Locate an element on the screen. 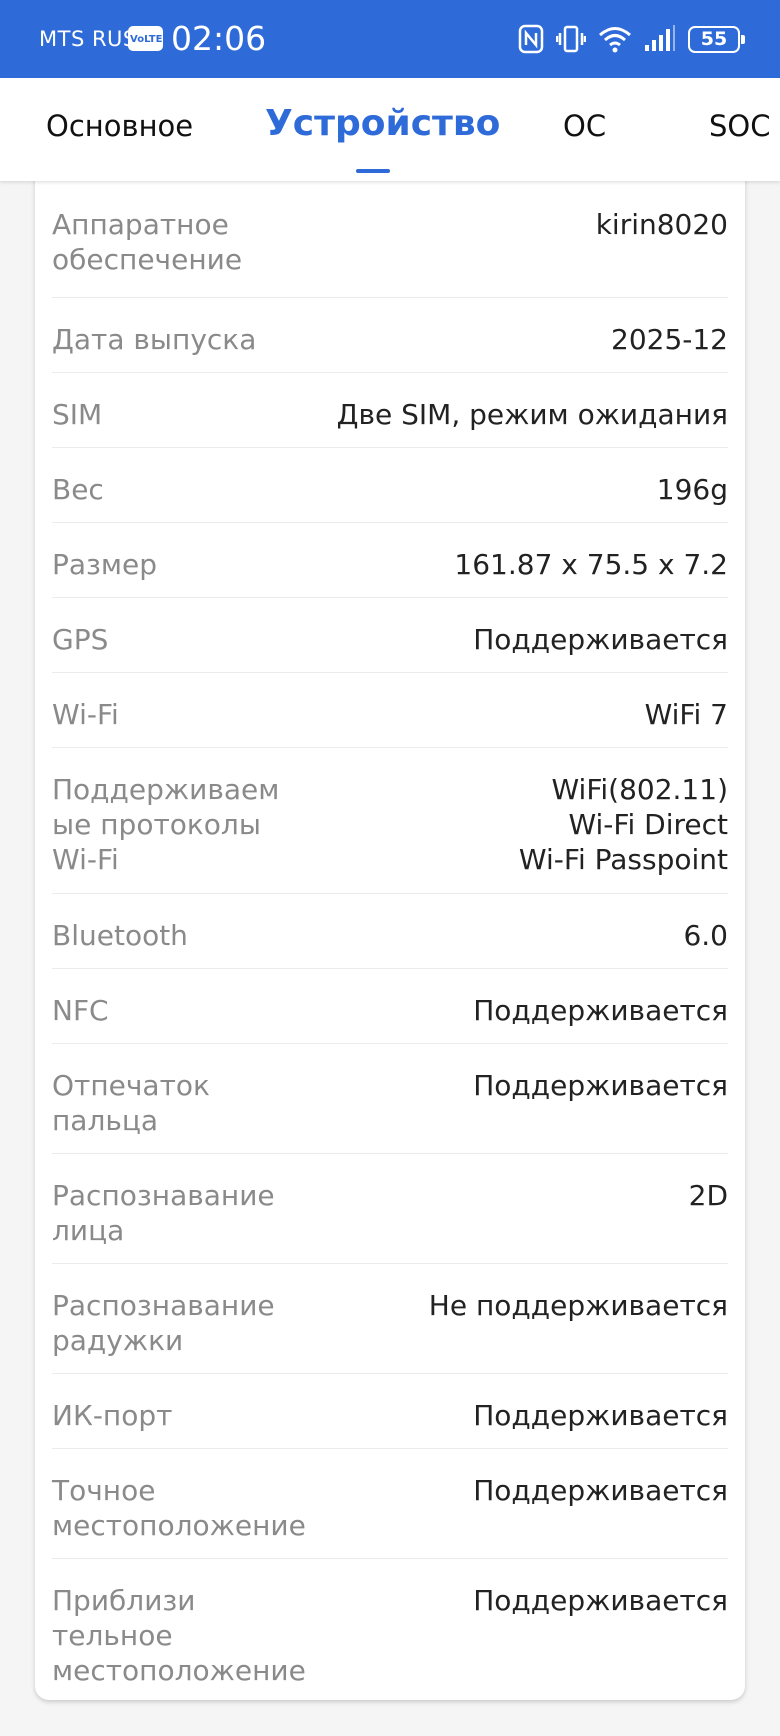  spec-label: Wi-Fi is located at coordinates (85, 714).